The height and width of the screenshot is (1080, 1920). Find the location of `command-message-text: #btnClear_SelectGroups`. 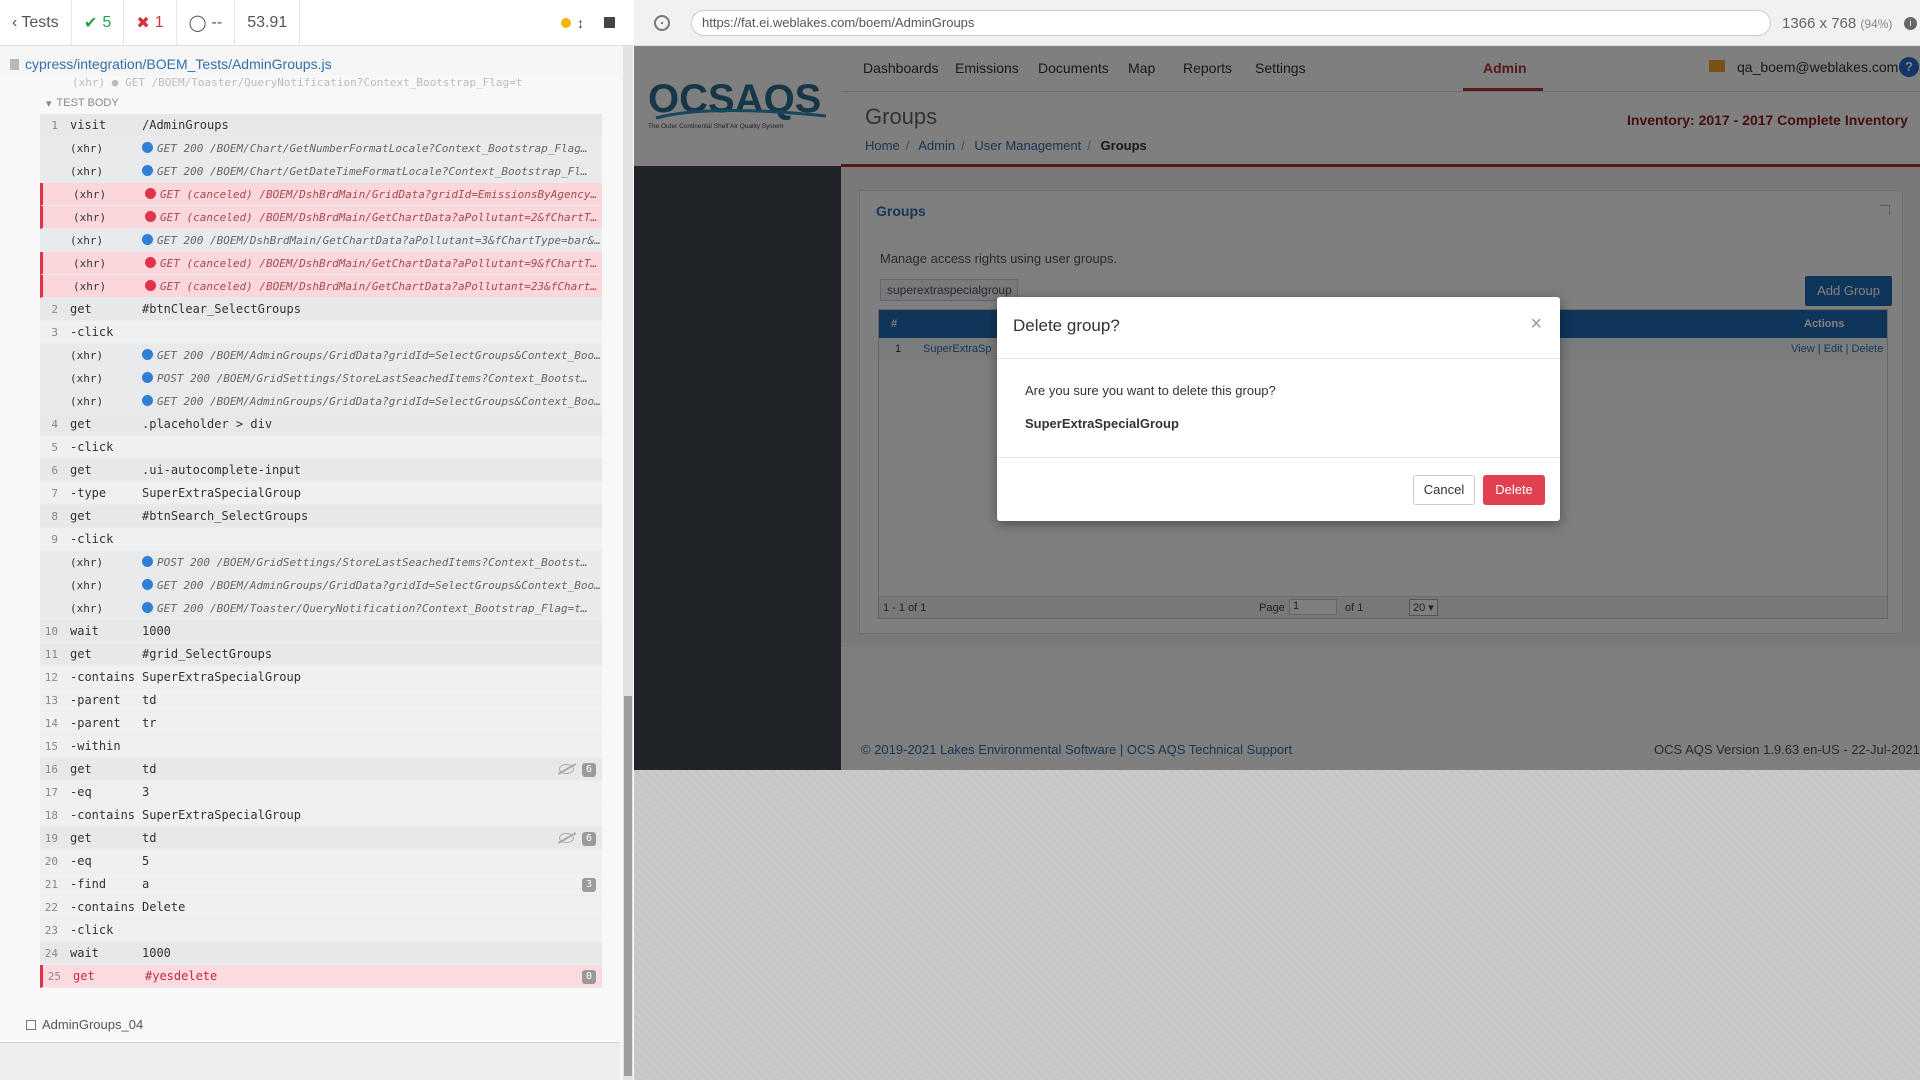

command-message-text: #btnClear_SelectGroups is located at coordinates (221, 309).